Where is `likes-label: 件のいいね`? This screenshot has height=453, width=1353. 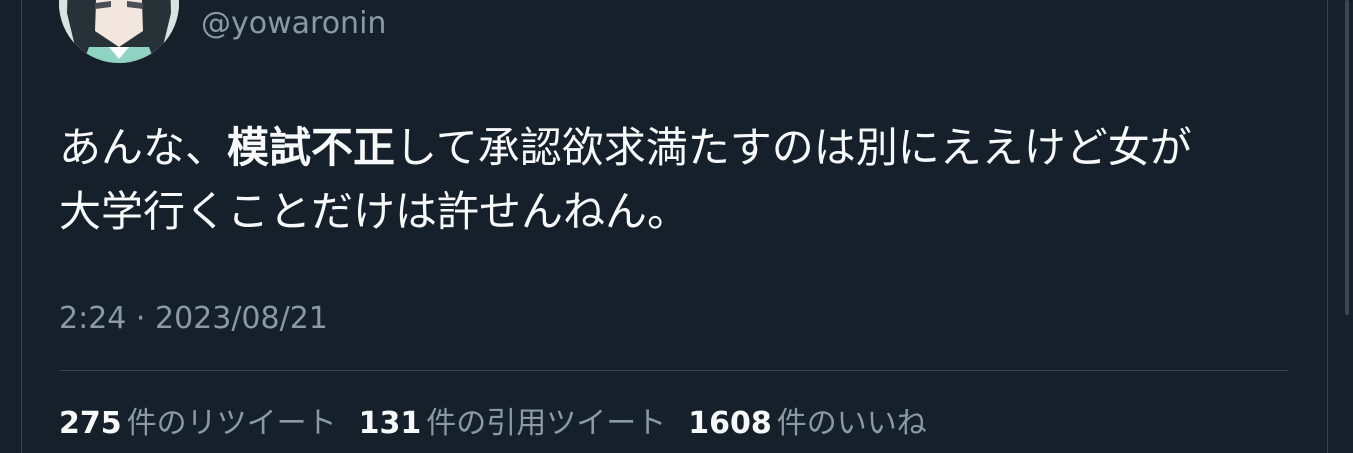 likes-label: 件のいいね is located at coordinates (851, 423).